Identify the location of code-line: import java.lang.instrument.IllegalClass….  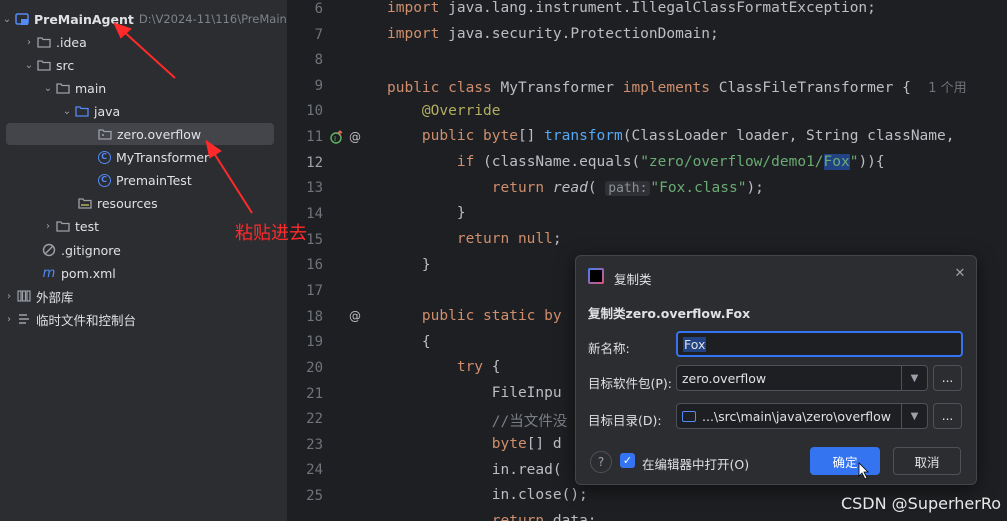
(631, 8).